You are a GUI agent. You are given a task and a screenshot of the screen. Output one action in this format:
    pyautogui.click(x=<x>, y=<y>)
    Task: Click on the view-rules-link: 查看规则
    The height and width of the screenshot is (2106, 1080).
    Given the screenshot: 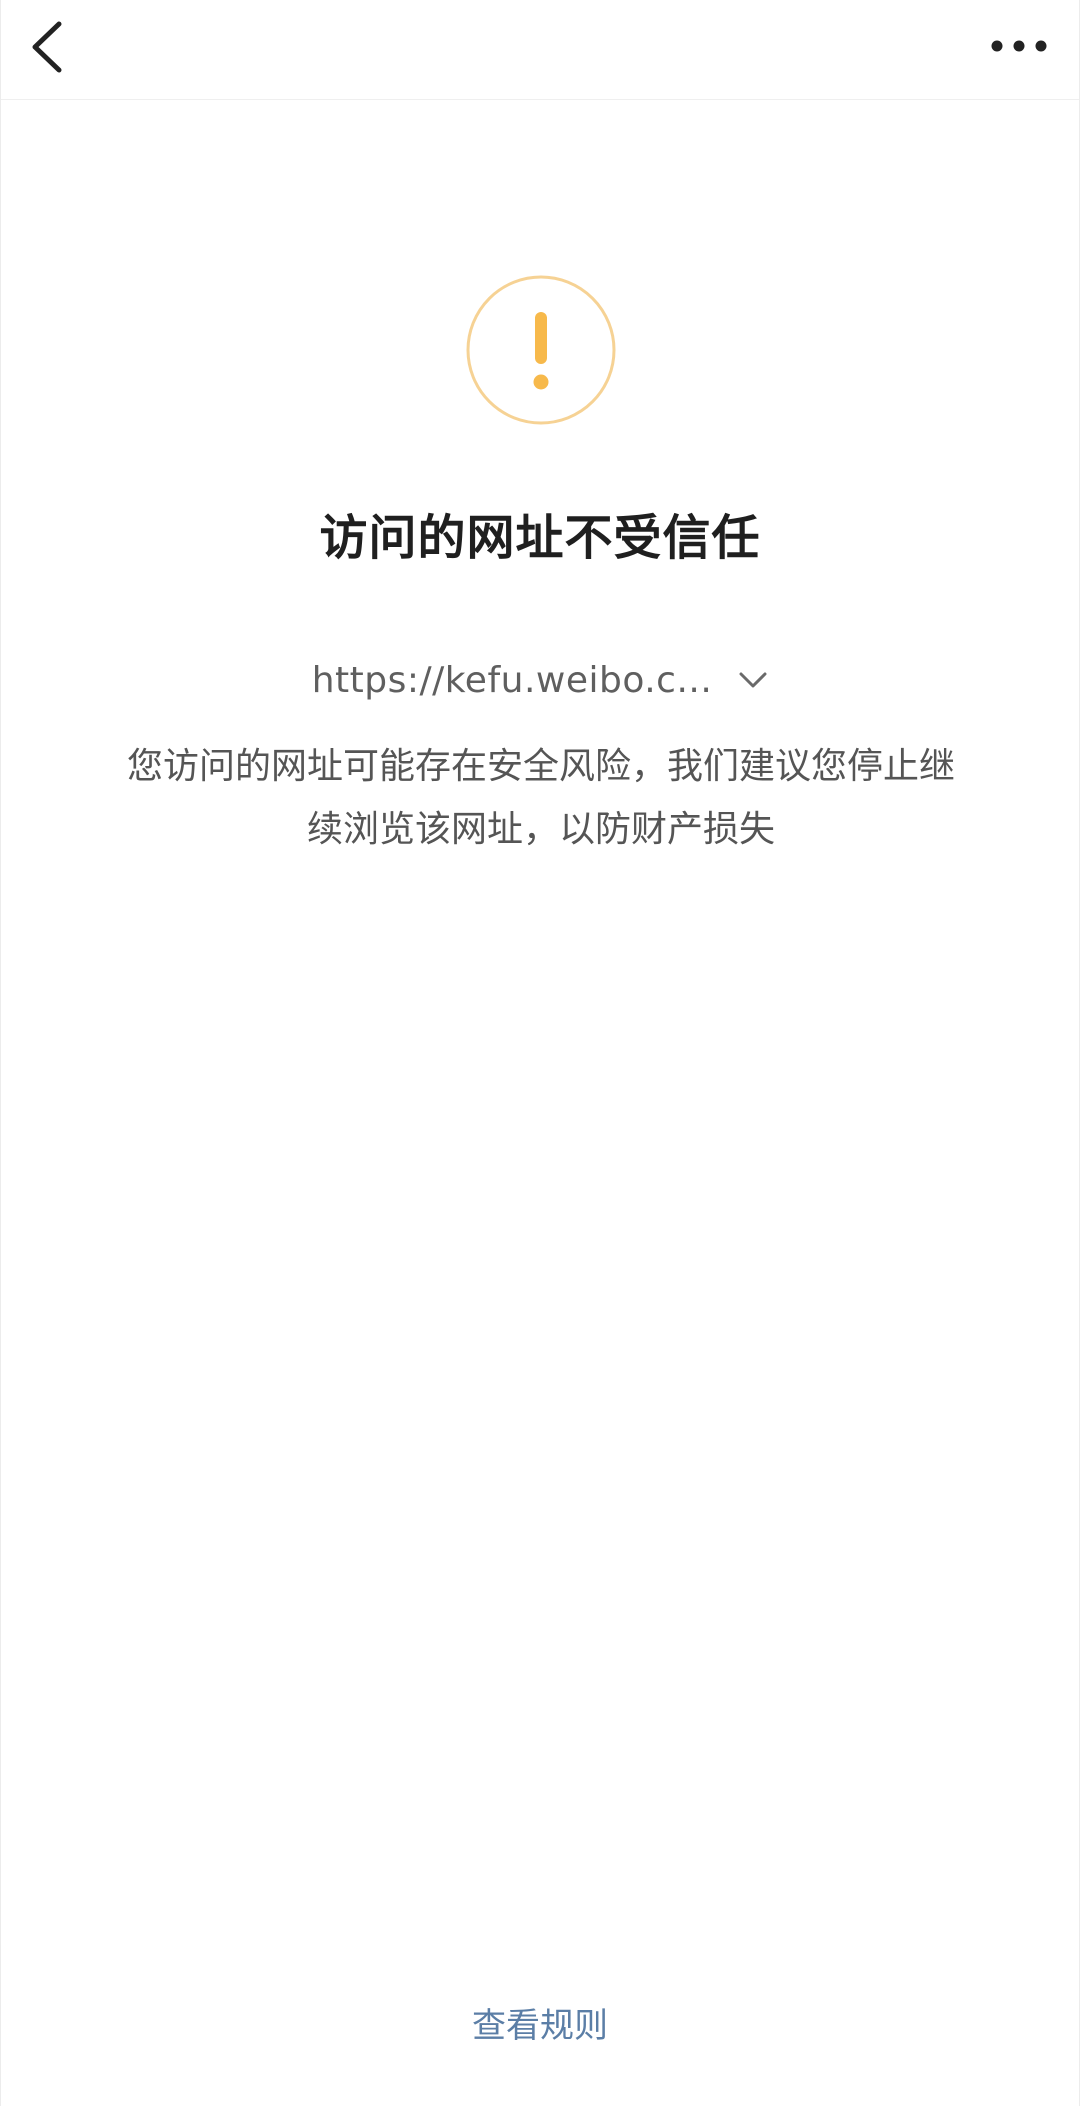 What is the action you would take?
    pyautogui.click(x=540, y=2022)
    